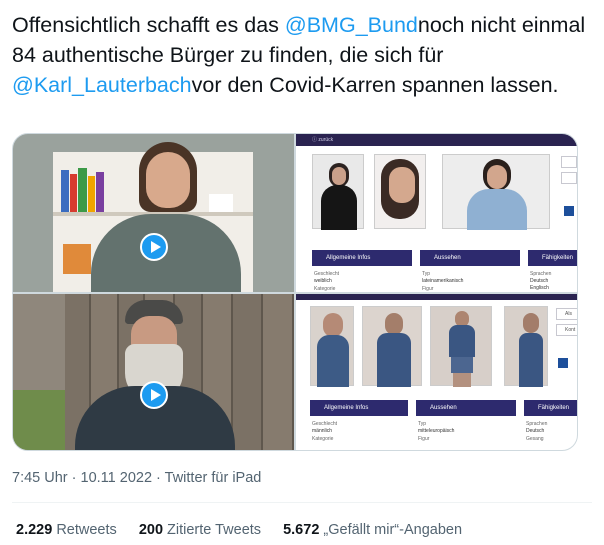  What do you see at coordinates (351, 25) in the screenshot?
I see `mention-bmg-bund: @BMG_Bund` at bounding box center [351, 25].